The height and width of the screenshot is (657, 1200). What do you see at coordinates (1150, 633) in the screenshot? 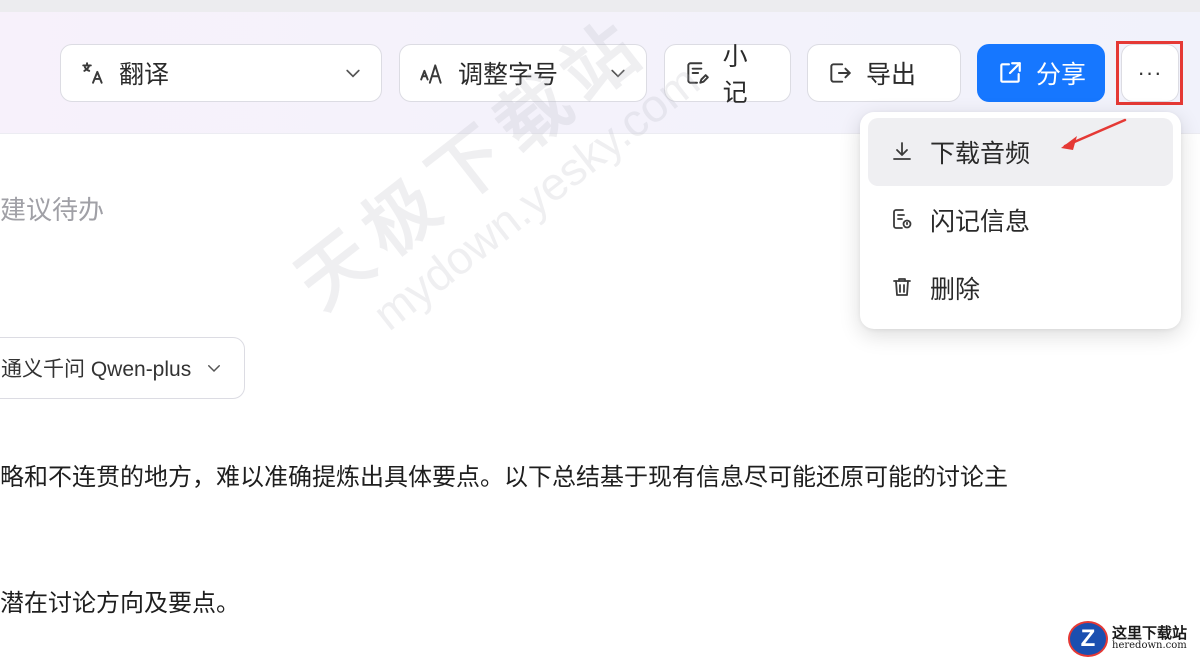
I see `logo-cn: 这里下载站` at bounding box center [1150, 633].